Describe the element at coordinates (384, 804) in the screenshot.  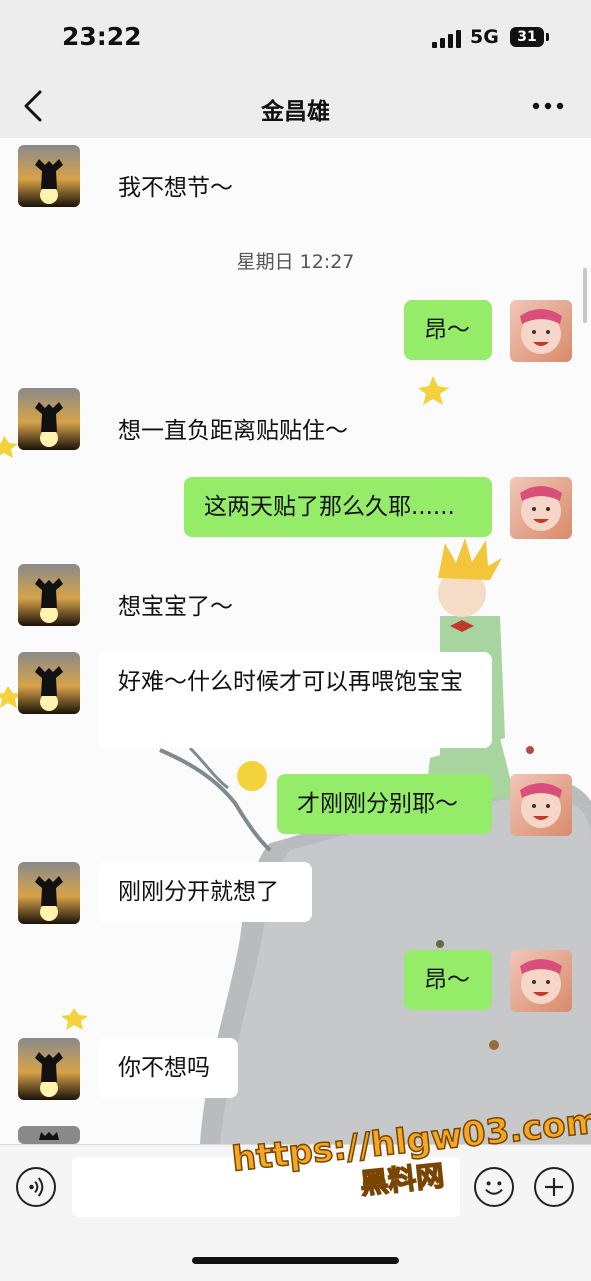
I see `outgoing-message: 才刚刚分别耶～` at that location.